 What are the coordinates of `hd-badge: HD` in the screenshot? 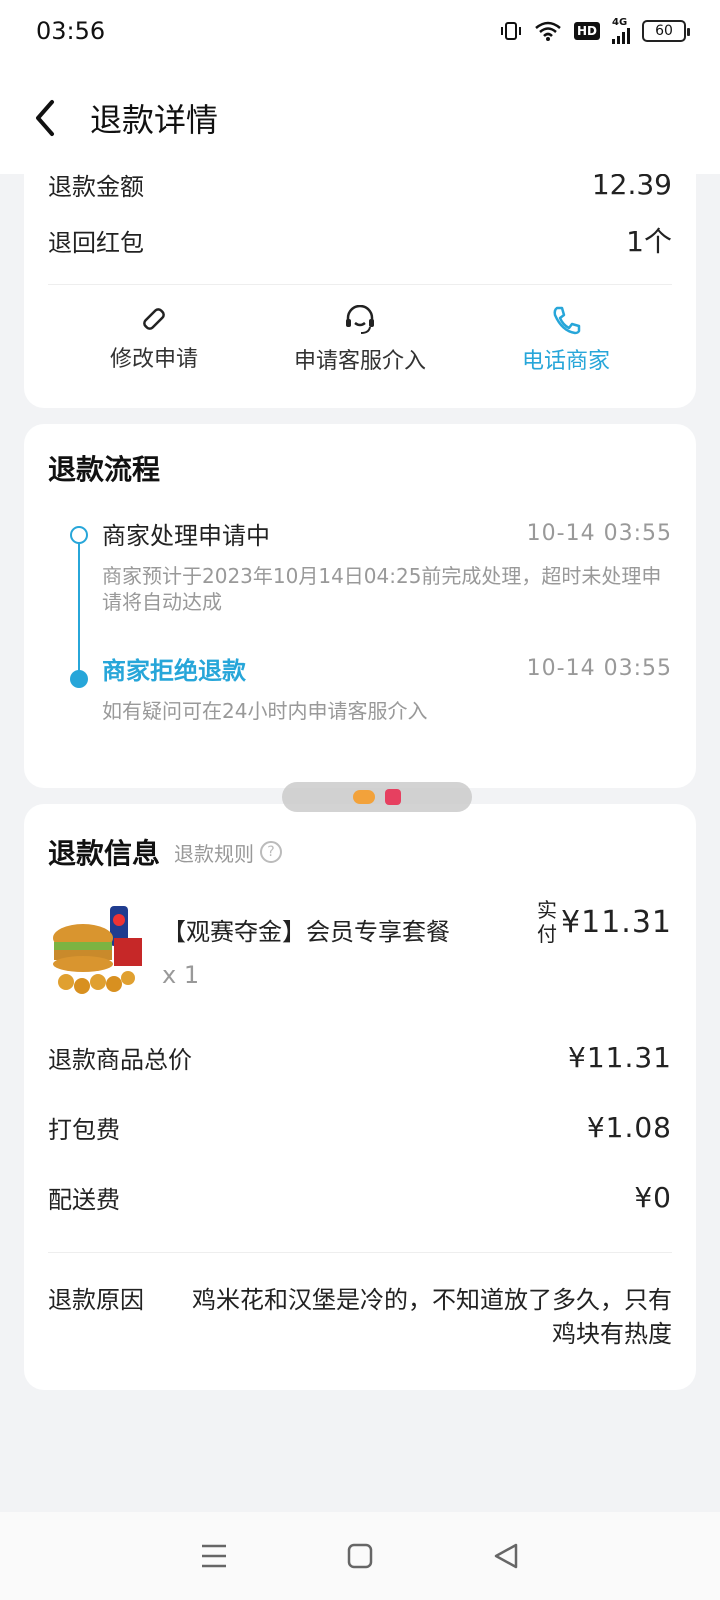 It's located at (586, 31).